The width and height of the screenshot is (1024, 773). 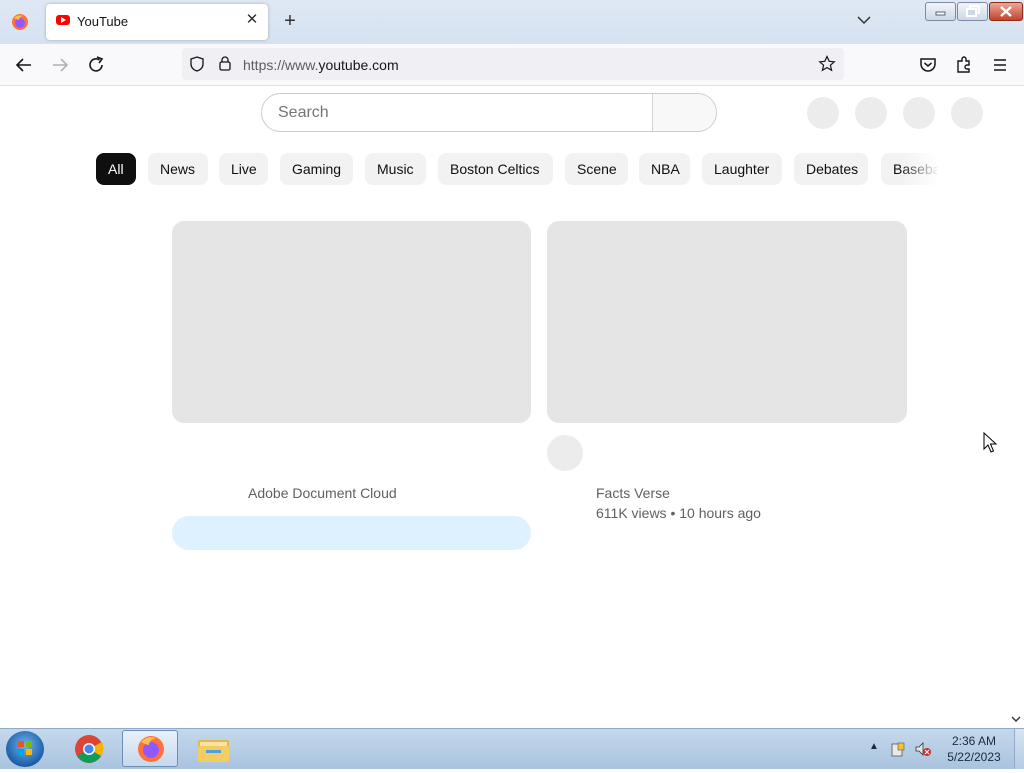 I want to click on start-button, so click(x=25, y=749).